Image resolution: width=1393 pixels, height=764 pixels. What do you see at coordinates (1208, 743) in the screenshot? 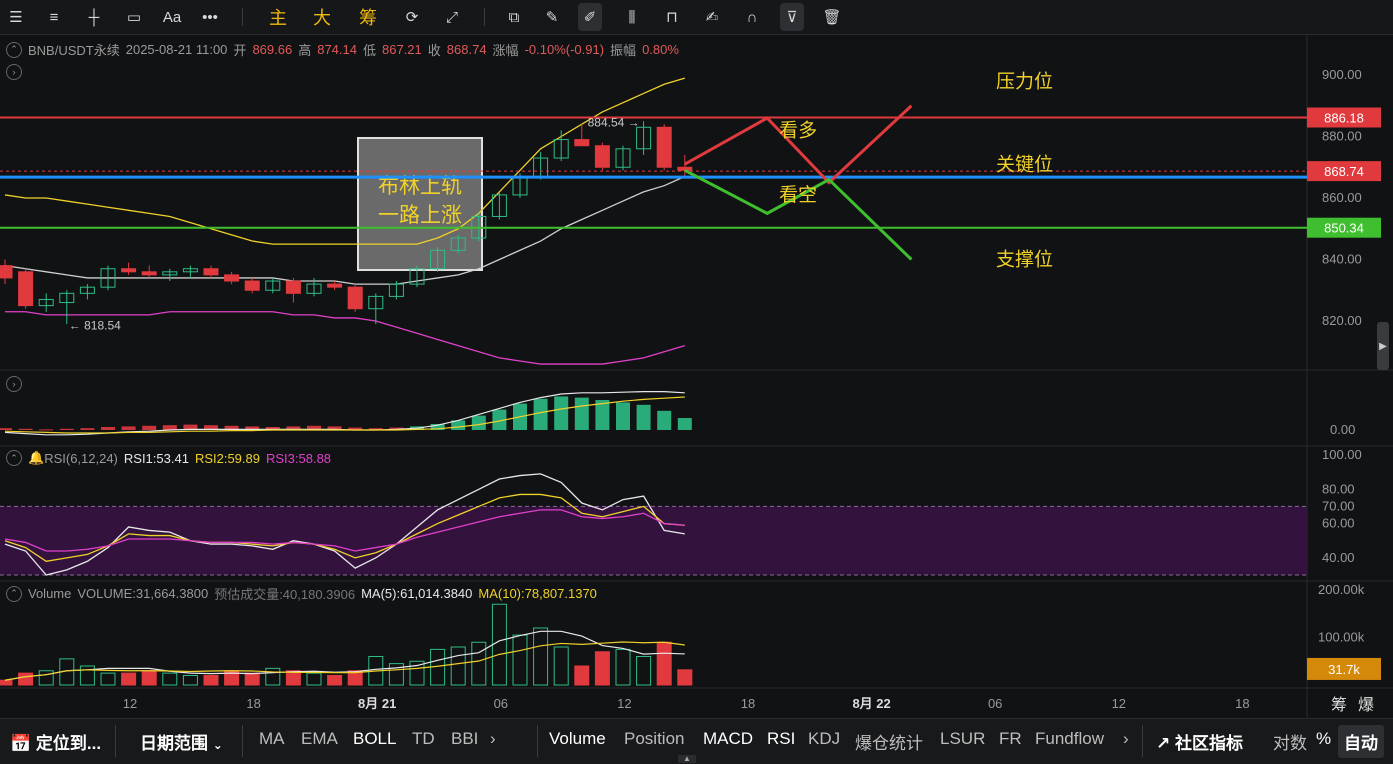
I see `community-label: 社区指标` at bounding box center [1208, 743].